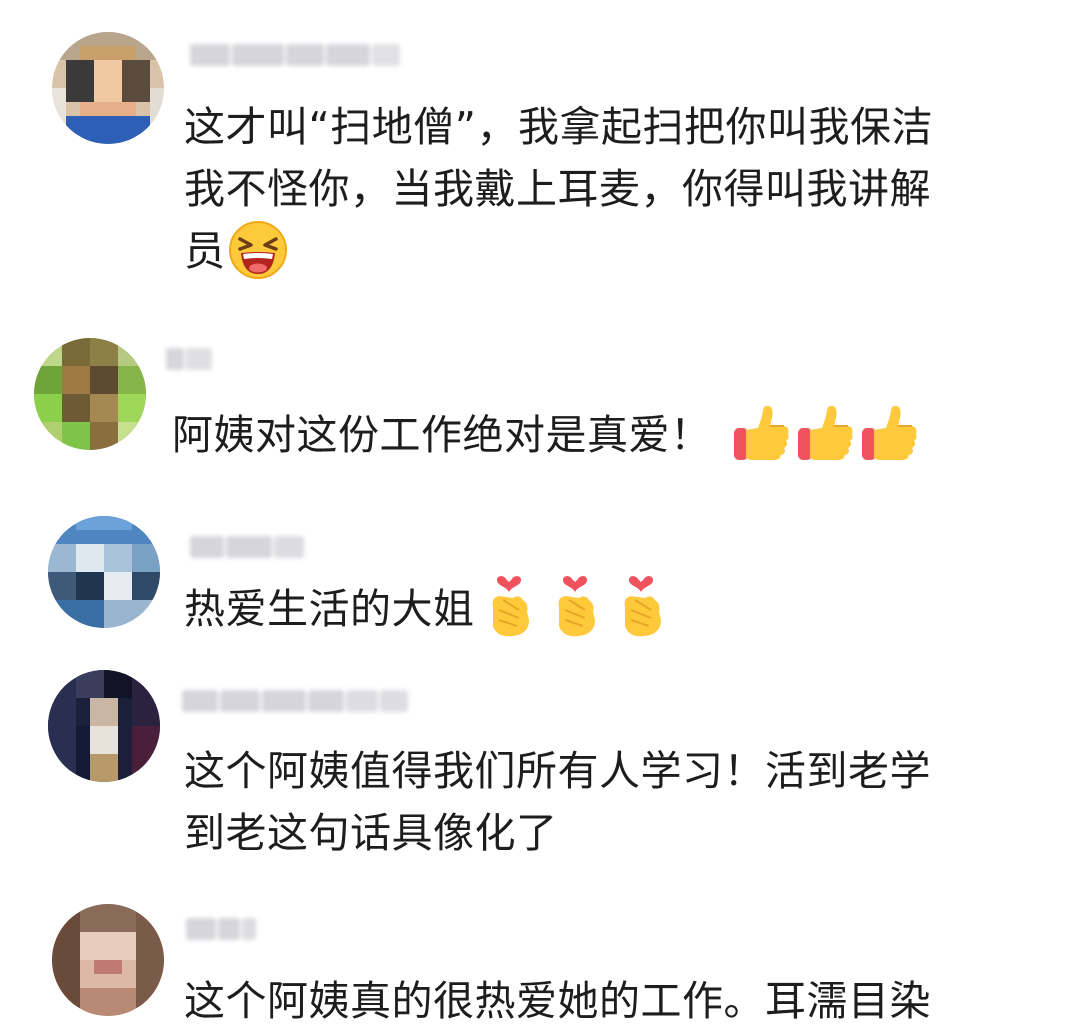 The height and width of the screenshot is (1031, 1080). What do you see at coordinates (557, 771) in the screenshot?
I see `comment-line: 这个阿姨值得我们所有人学习！活到老学` at bounding box center [557, 771].